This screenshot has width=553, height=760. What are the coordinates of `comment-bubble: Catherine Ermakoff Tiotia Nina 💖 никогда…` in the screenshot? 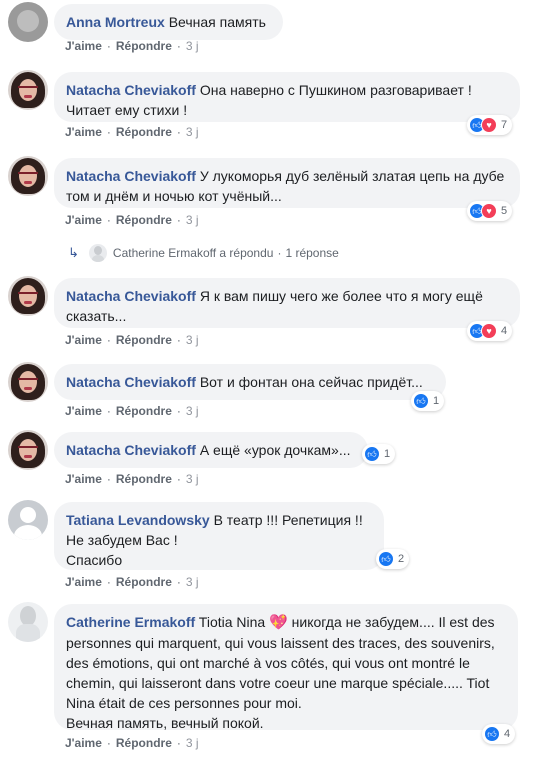 It's located at (286, 667).